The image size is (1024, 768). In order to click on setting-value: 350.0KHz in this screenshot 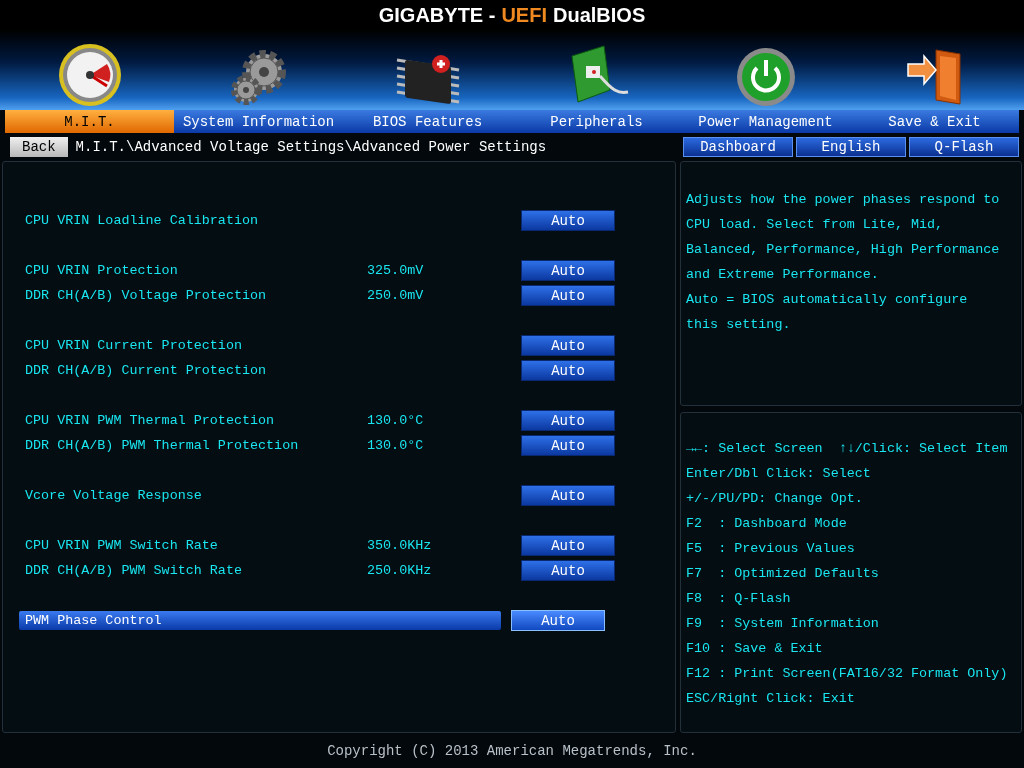, I will do `click(400, 545)`.